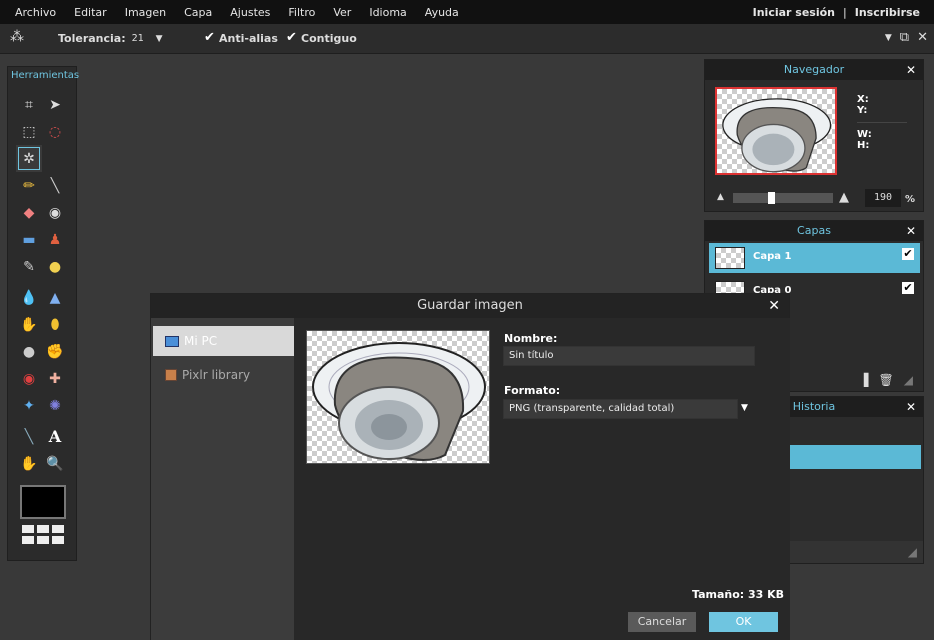  What do you see at coordinates (864, 134) in the screenshot?
I see `navigator-w-label: W:` at bounding box center [864, 134].